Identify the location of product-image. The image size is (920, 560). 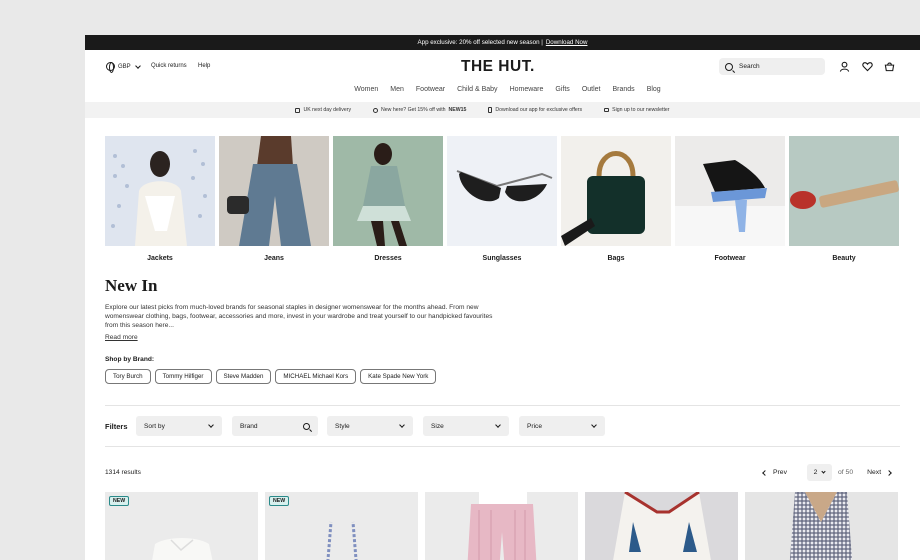
(821, 526).